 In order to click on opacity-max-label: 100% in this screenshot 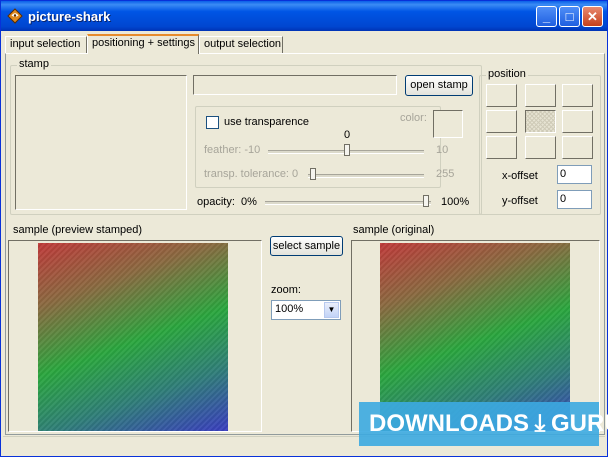, I will do `click(455, 202)`.